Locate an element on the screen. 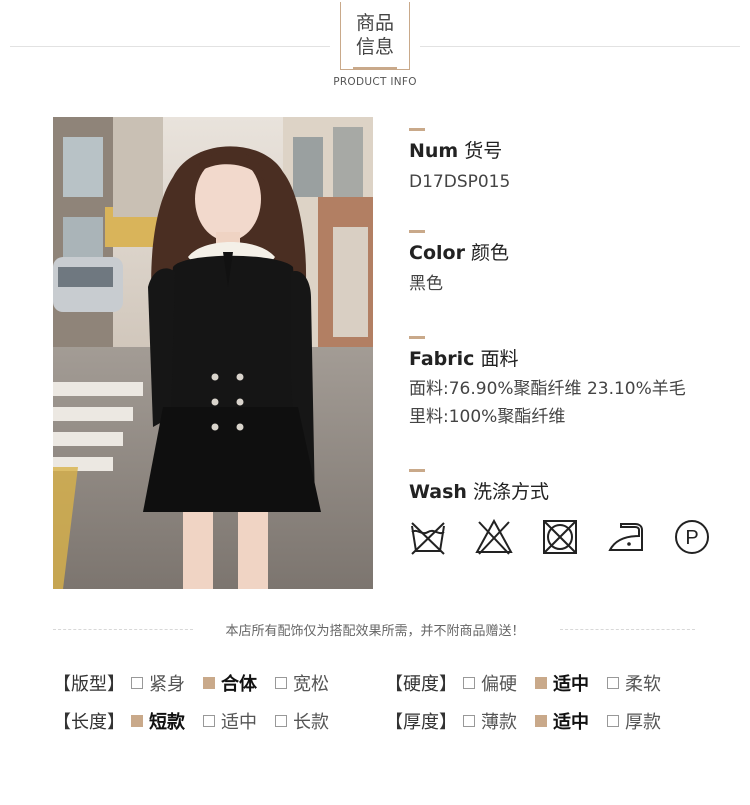 Image resolution: width=750 pixels, height=805 pixels. fit-option-tight: 紧身 is located at coordinates (158, 683).